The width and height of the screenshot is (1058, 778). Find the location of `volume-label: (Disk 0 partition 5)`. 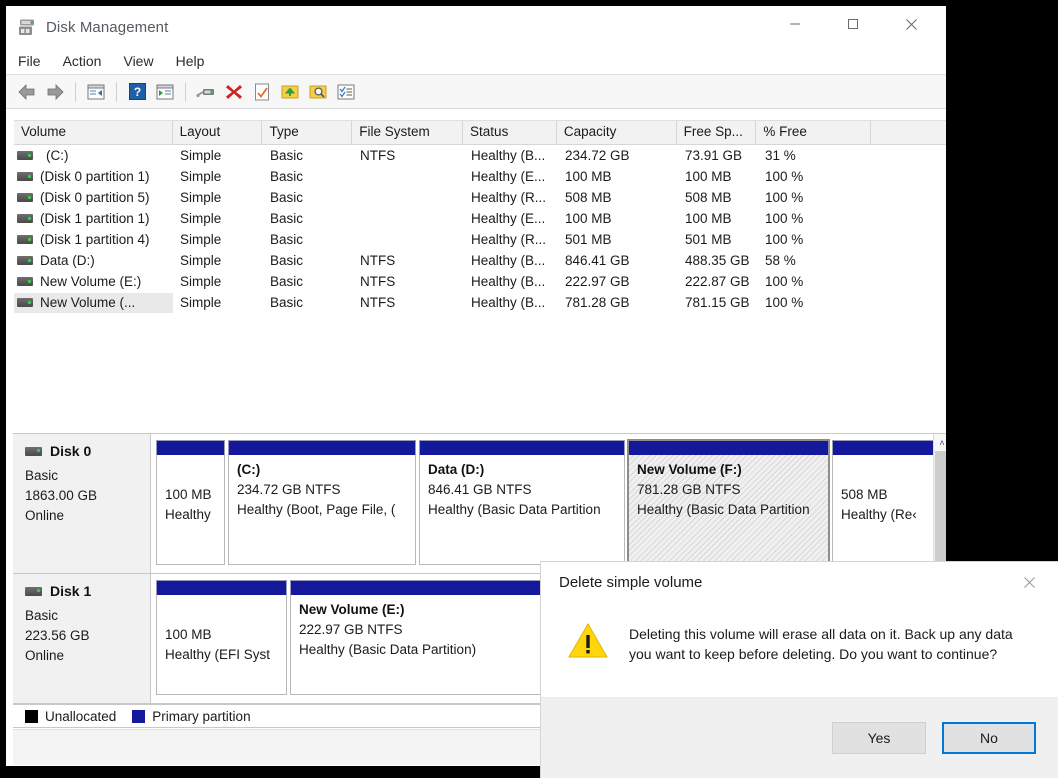

volume-label: (Disk 0 partition 5) is located at coordinates (95, 197).